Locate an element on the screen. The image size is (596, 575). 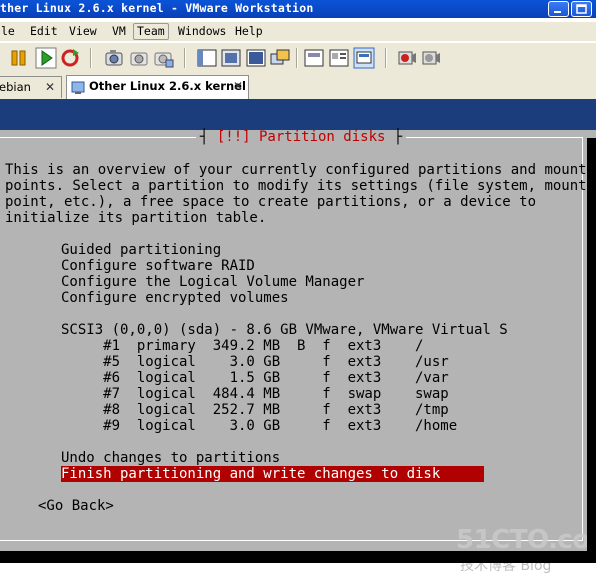
option-guided-partitioning: Guided partitioning is located at coordinates (141, 250).